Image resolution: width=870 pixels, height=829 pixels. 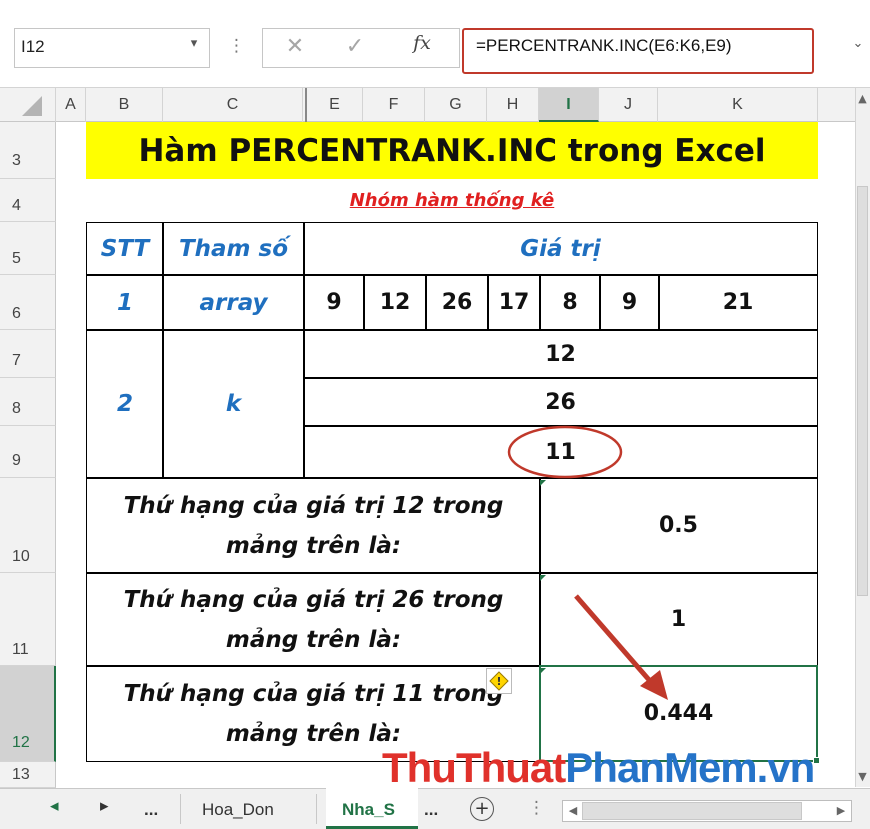 I want to click on tab-hoa-don: Hoa_Don, so click(x=257, y=812).